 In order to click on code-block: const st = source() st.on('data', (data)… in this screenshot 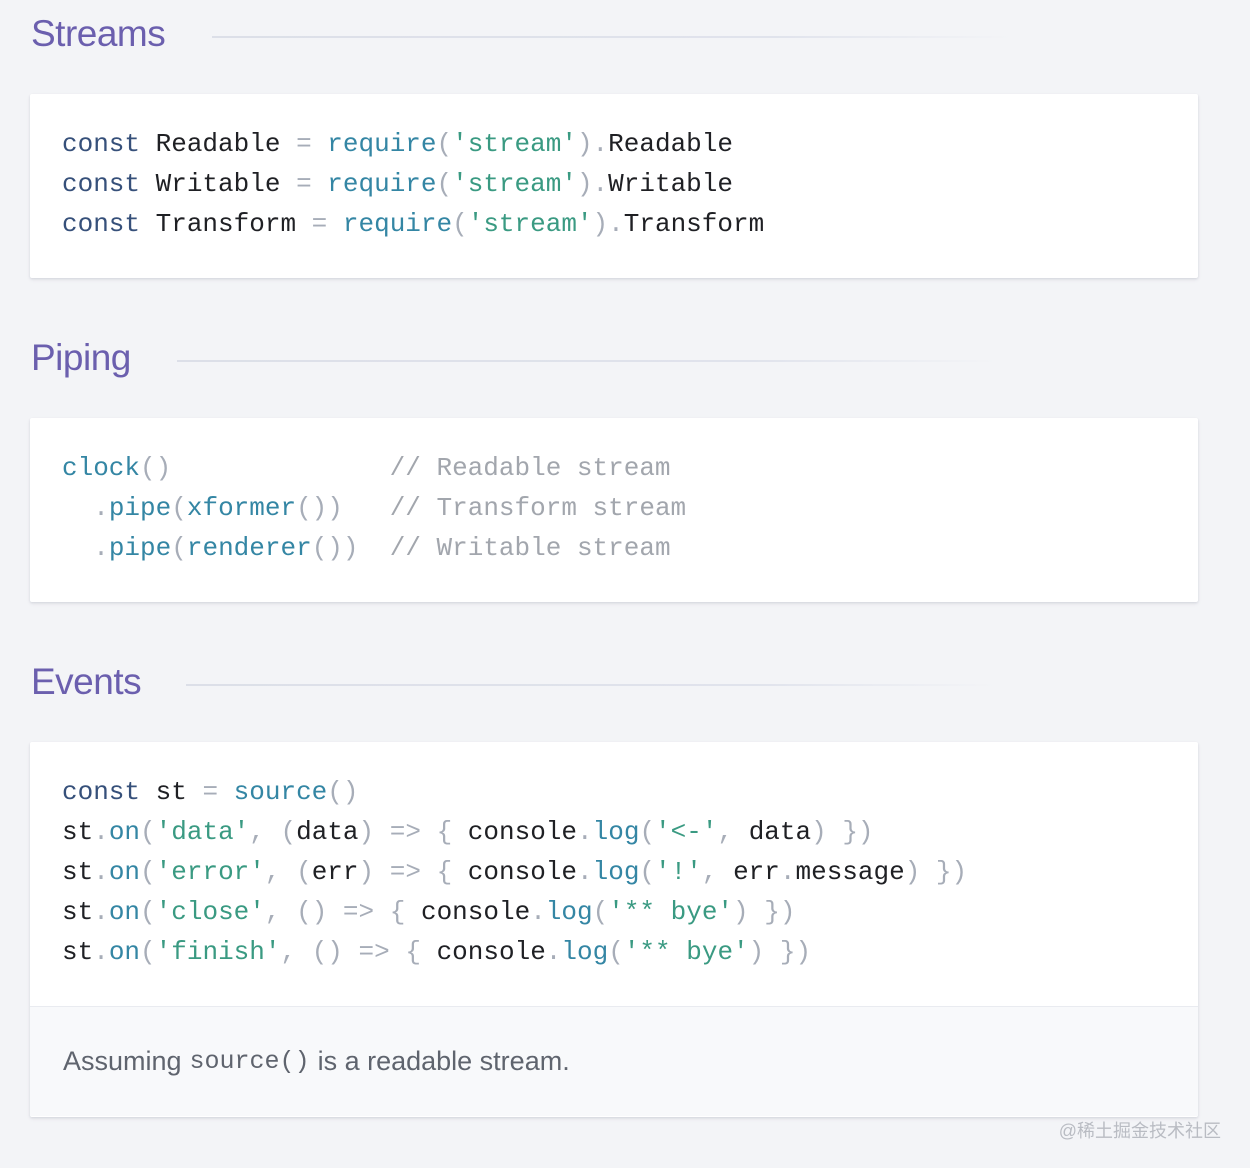, I will do `click(515, 872)`.